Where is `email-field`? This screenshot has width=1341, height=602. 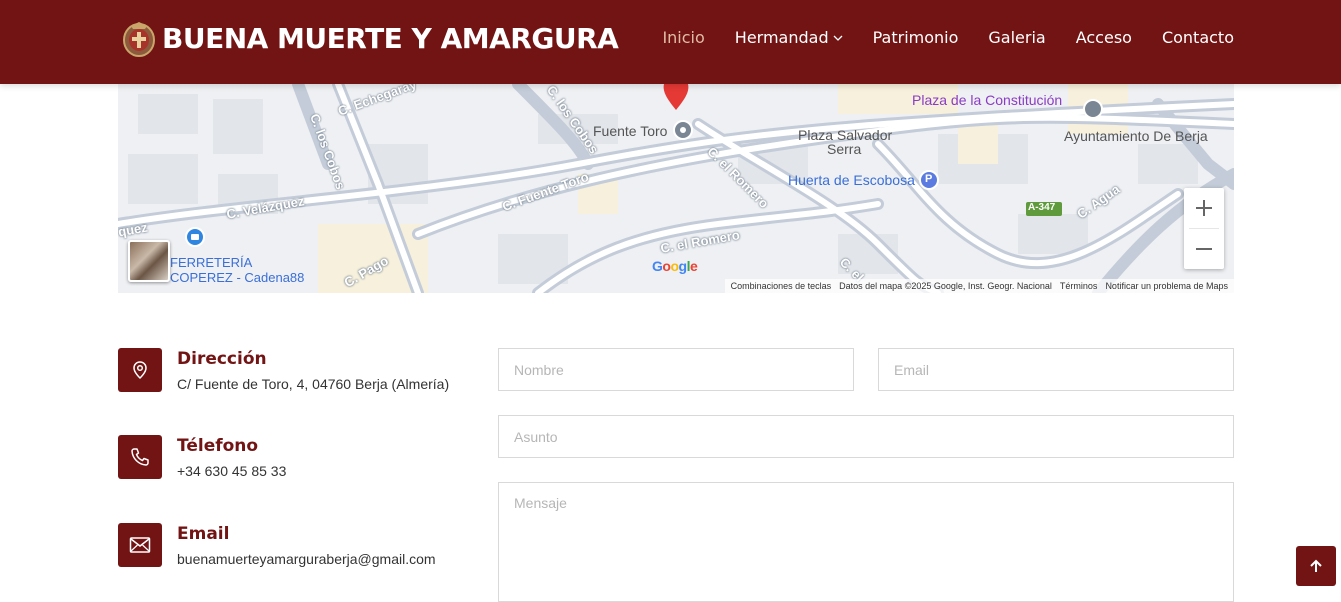 email-field is located at coordinates (1056, 369).